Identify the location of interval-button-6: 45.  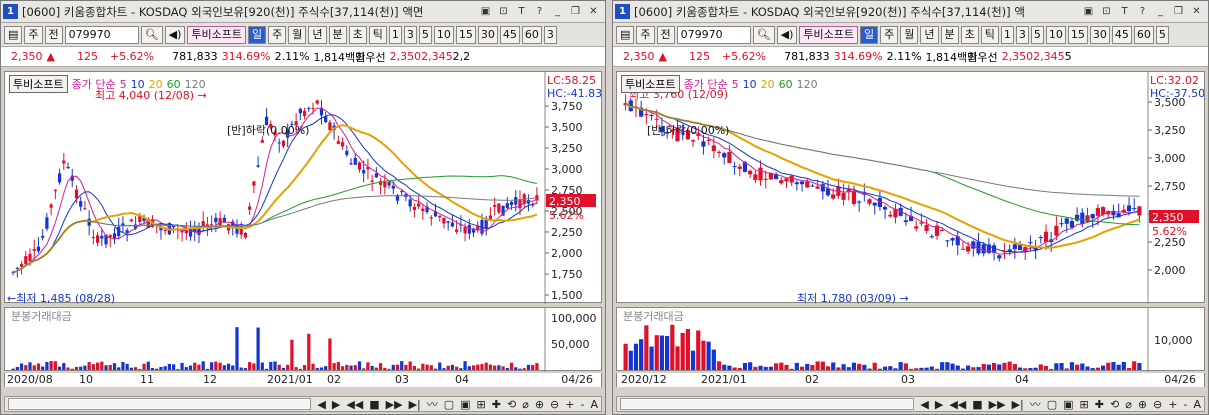
(509, 34).